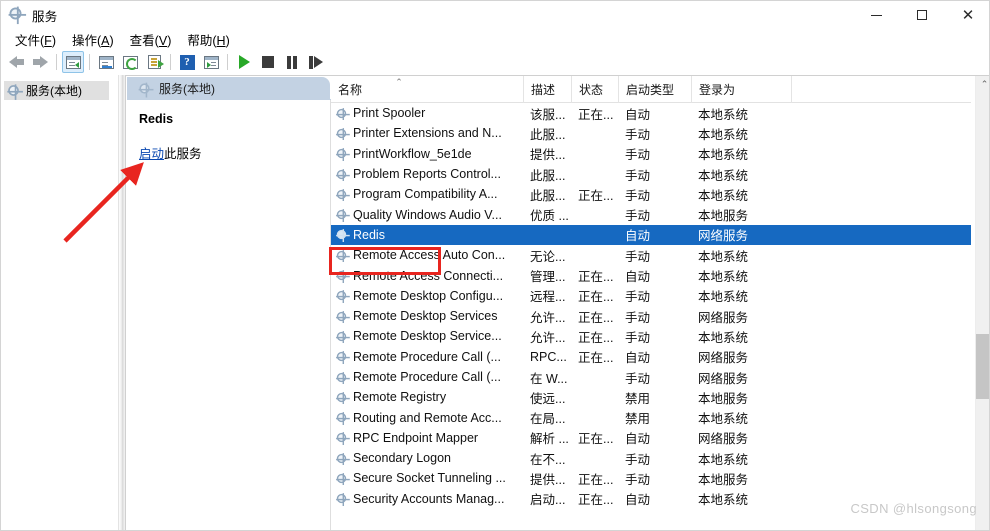 This screenshot has width=990, height=531. What do you see at coordinates (982, 366) in the screenshot?
I see `scrollbar-thumb` at bounding box center [982, 366].